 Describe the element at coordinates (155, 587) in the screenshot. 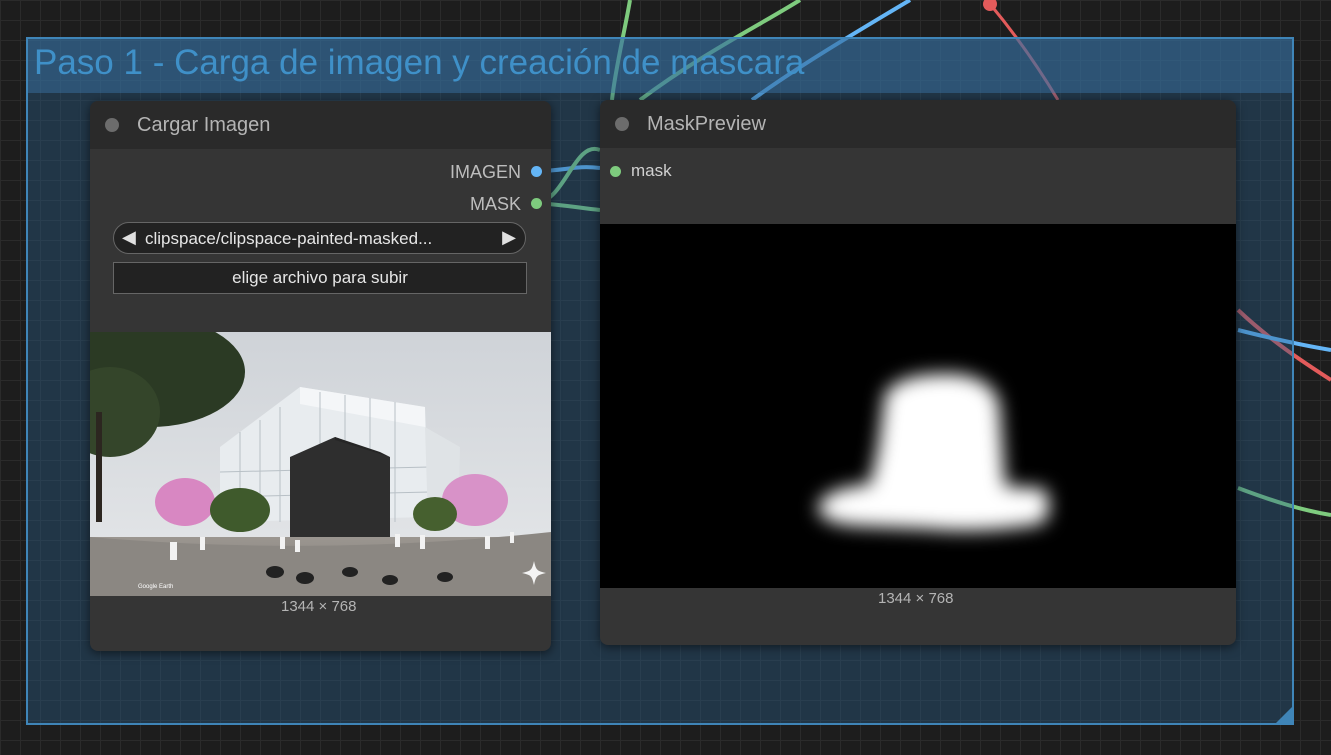

I see `preview-watermark: Google Earth` at that location.